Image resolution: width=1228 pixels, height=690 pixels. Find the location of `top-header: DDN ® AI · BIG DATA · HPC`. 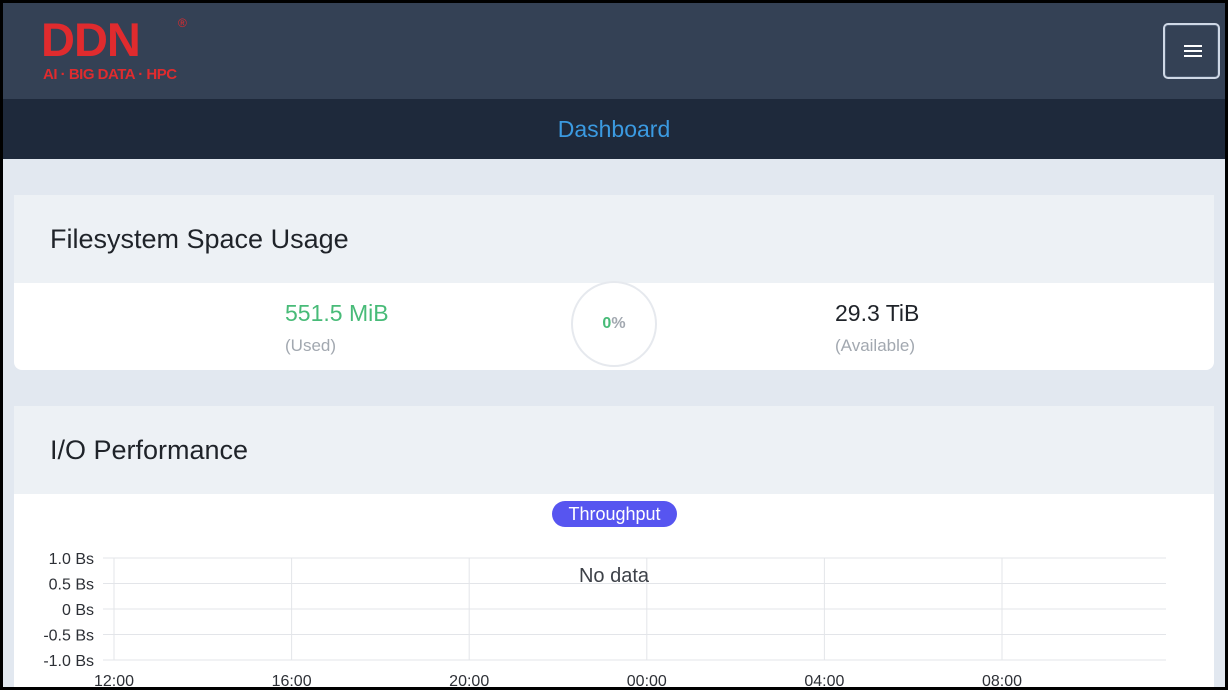

top-header: DDN ® AI · BIG DATA · HPC is located at coordinates (614, 51).